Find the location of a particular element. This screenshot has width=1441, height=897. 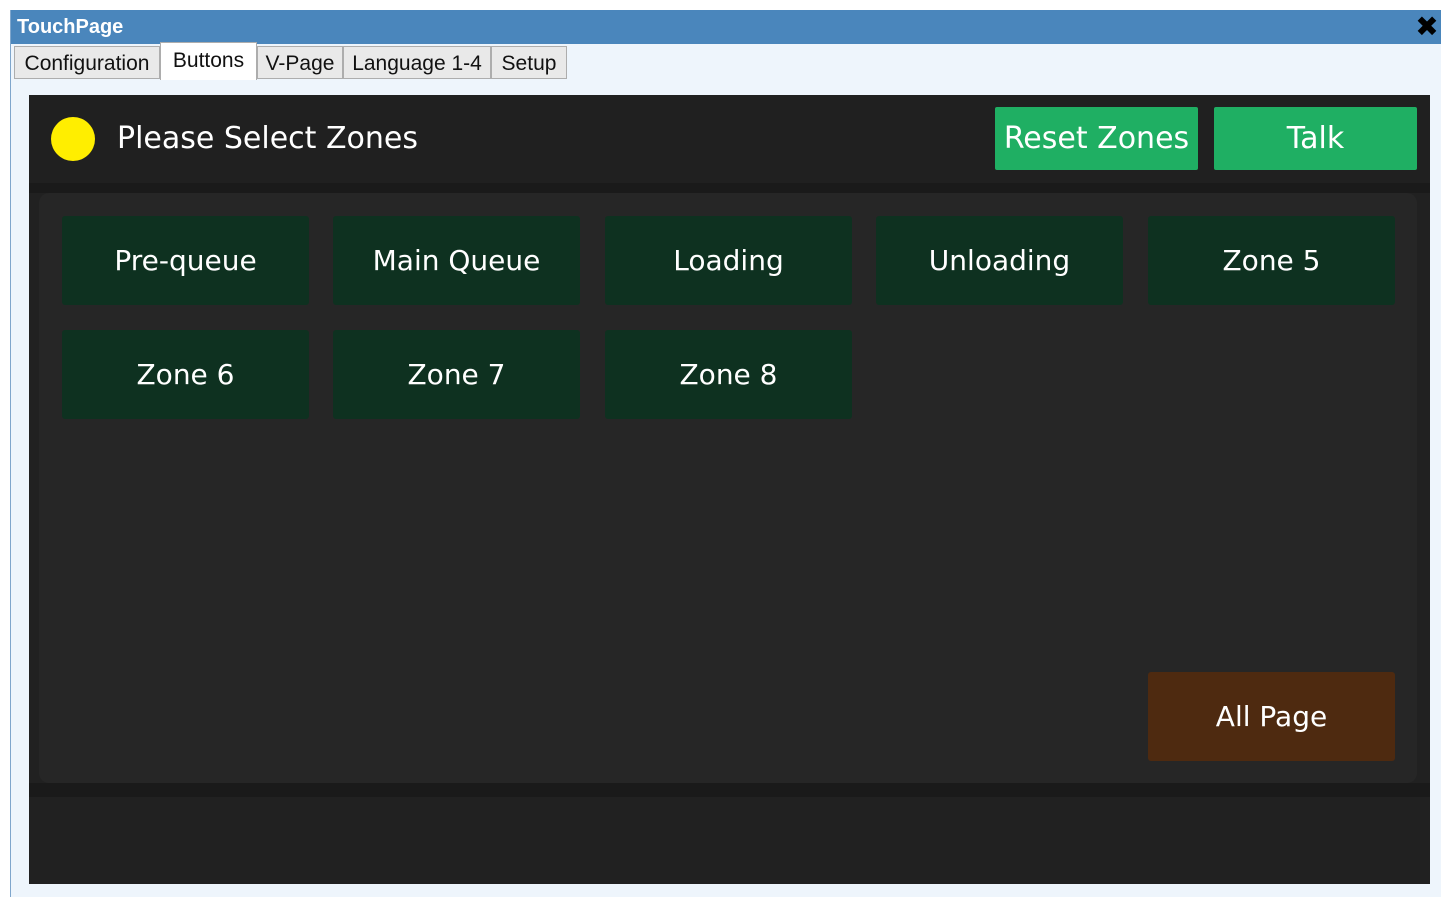

tab-v-page: V-Page is located at coordinates (300, 62).